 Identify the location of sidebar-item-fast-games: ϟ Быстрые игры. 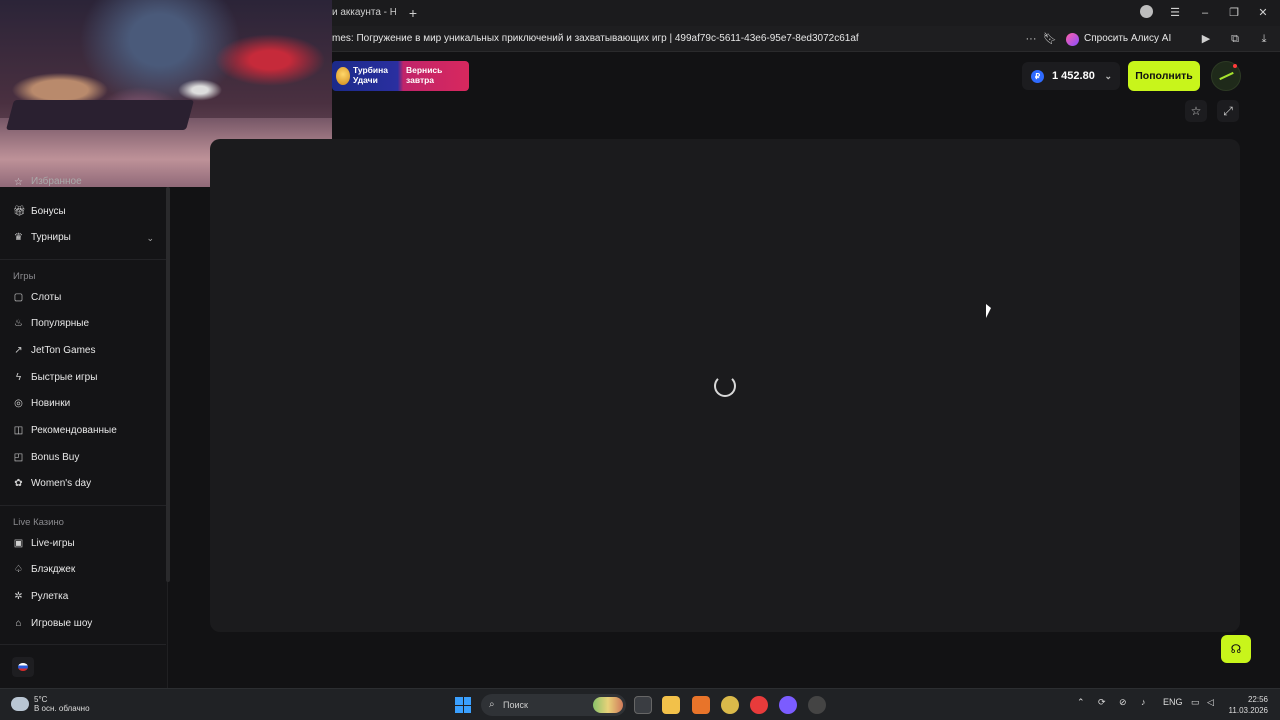
(83, 378).